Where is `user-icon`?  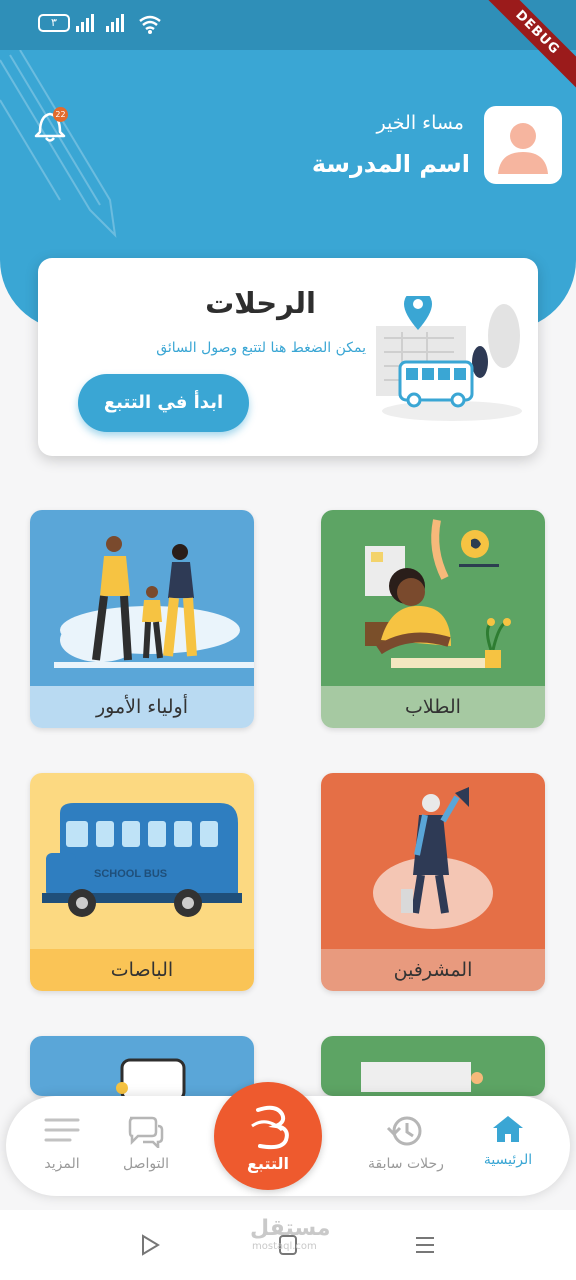 user-icon is located at coordinates (523, 148).